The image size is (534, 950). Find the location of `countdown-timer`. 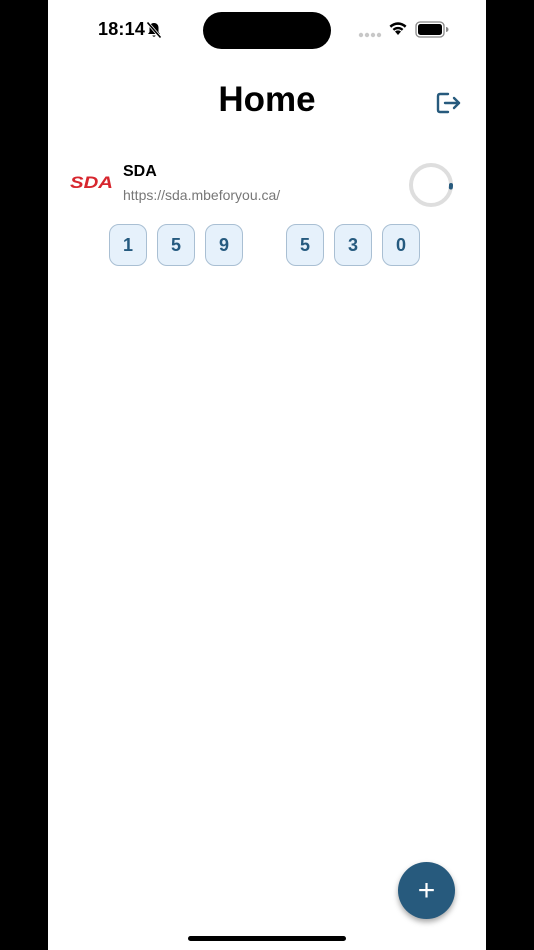

countdown-timer is located at coordinates (431, 185).